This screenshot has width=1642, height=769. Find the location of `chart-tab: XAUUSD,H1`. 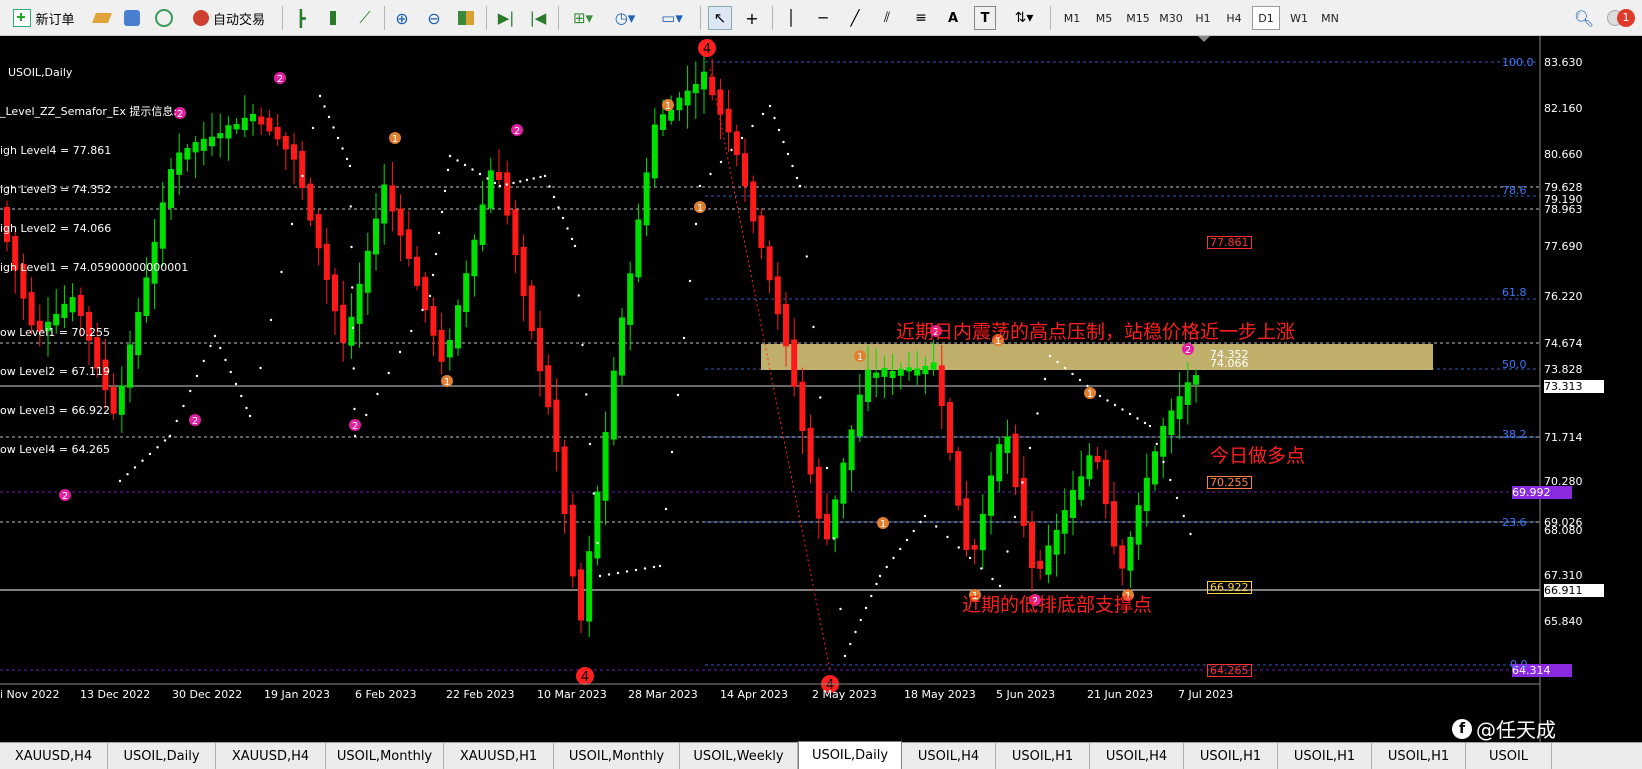

chart-tab: XAUUSD,H1 is located at coordinates (499, 756).